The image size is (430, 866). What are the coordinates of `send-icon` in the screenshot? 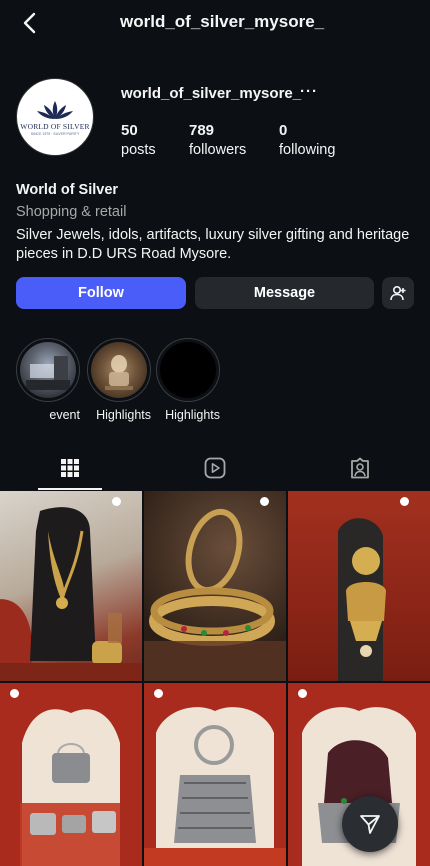 It's located at (370, 824).